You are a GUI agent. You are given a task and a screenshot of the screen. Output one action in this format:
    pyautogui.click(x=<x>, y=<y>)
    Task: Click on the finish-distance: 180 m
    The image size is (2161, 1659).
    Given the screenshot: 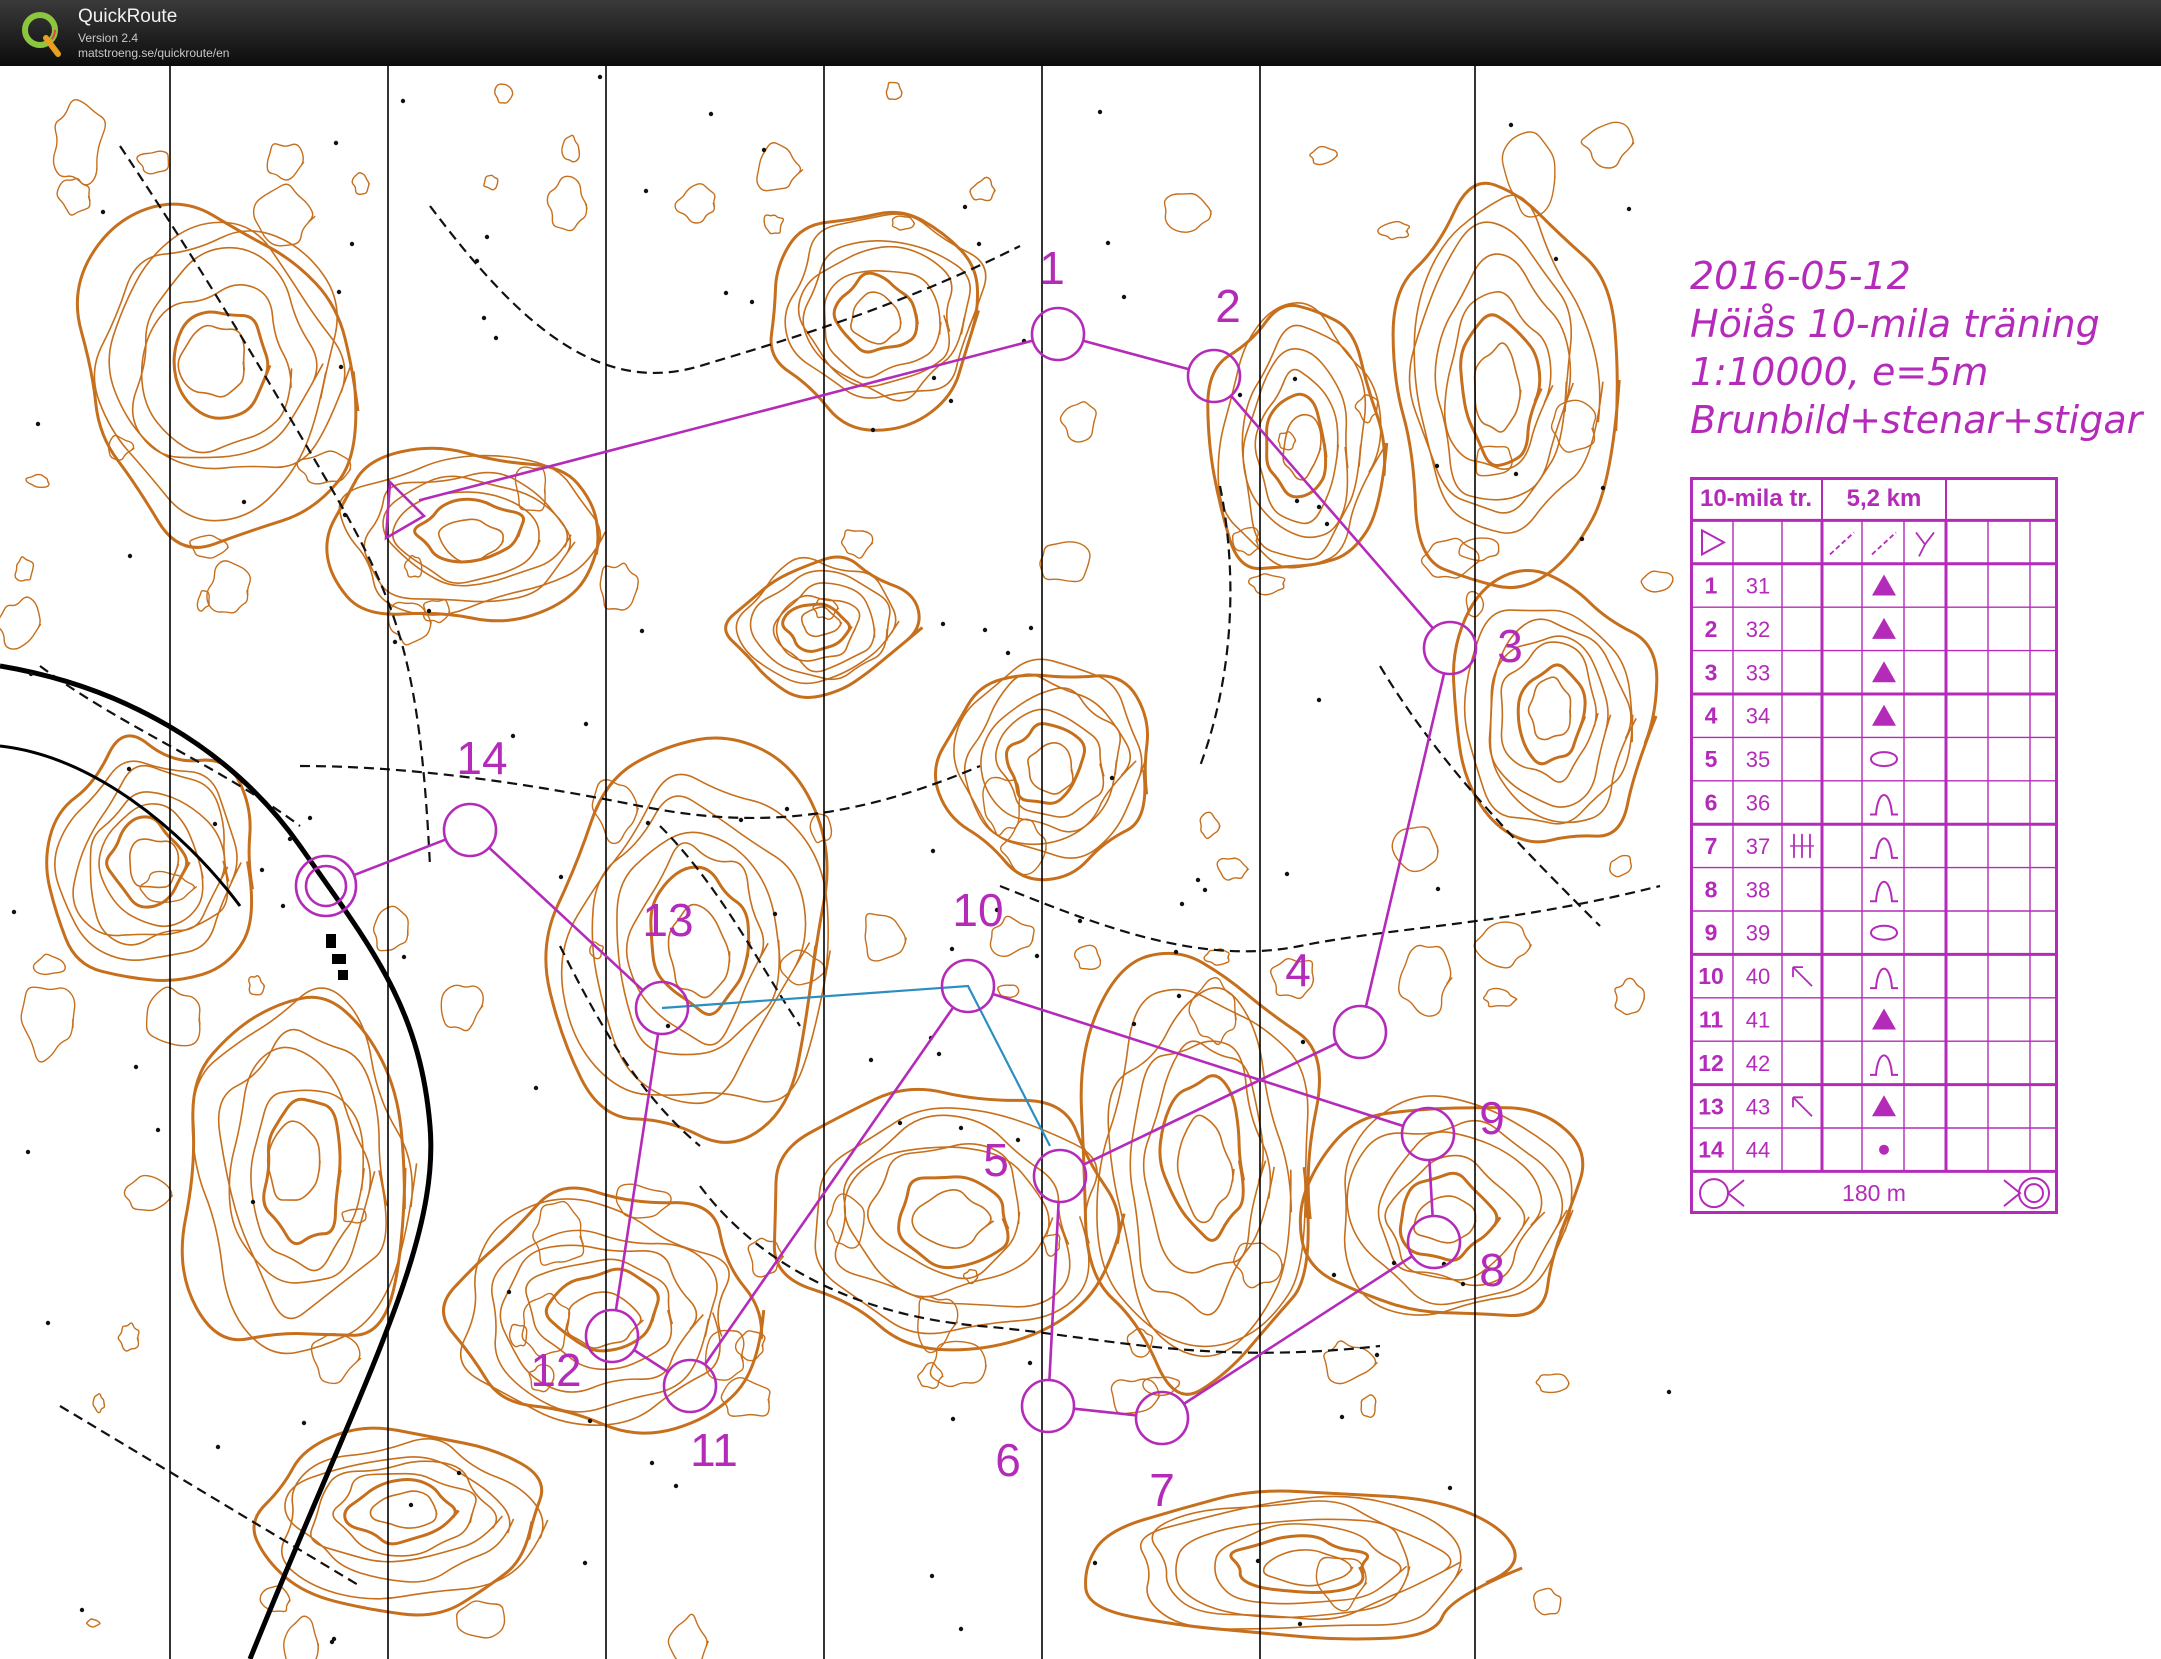 What is the action you would take?
    pyautogui.click(x=1874, y=1193)
    